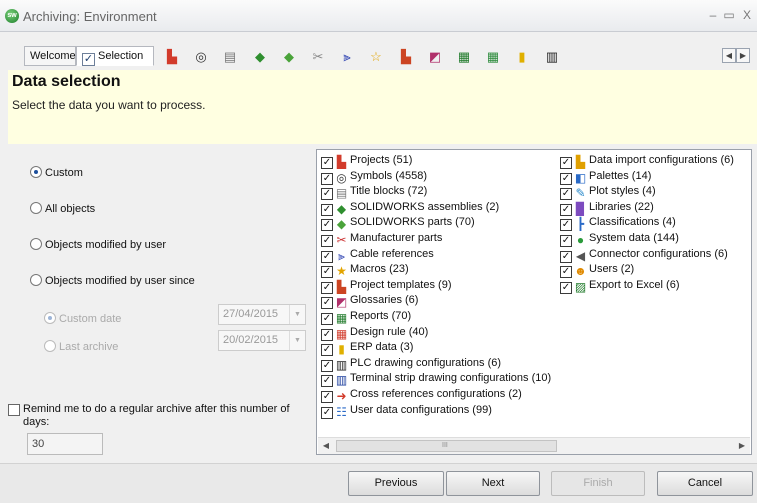 The height and width of the screenshot is (503, 757). What do you see at coordinates (36, 208) in the screenshot?
I see `radio-all-objects-indicator` at bounding box center [36, 208].